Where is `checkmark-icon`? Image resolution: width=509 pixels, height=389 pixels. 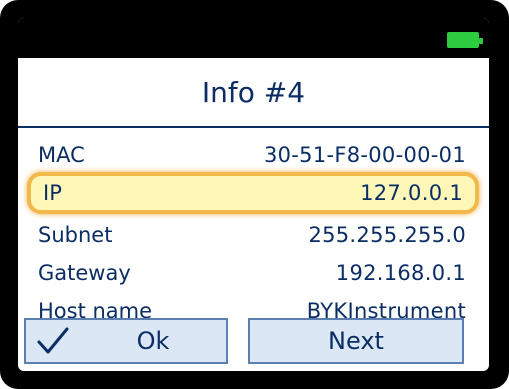
checkmark-icon is located at coordinates (53, 340).